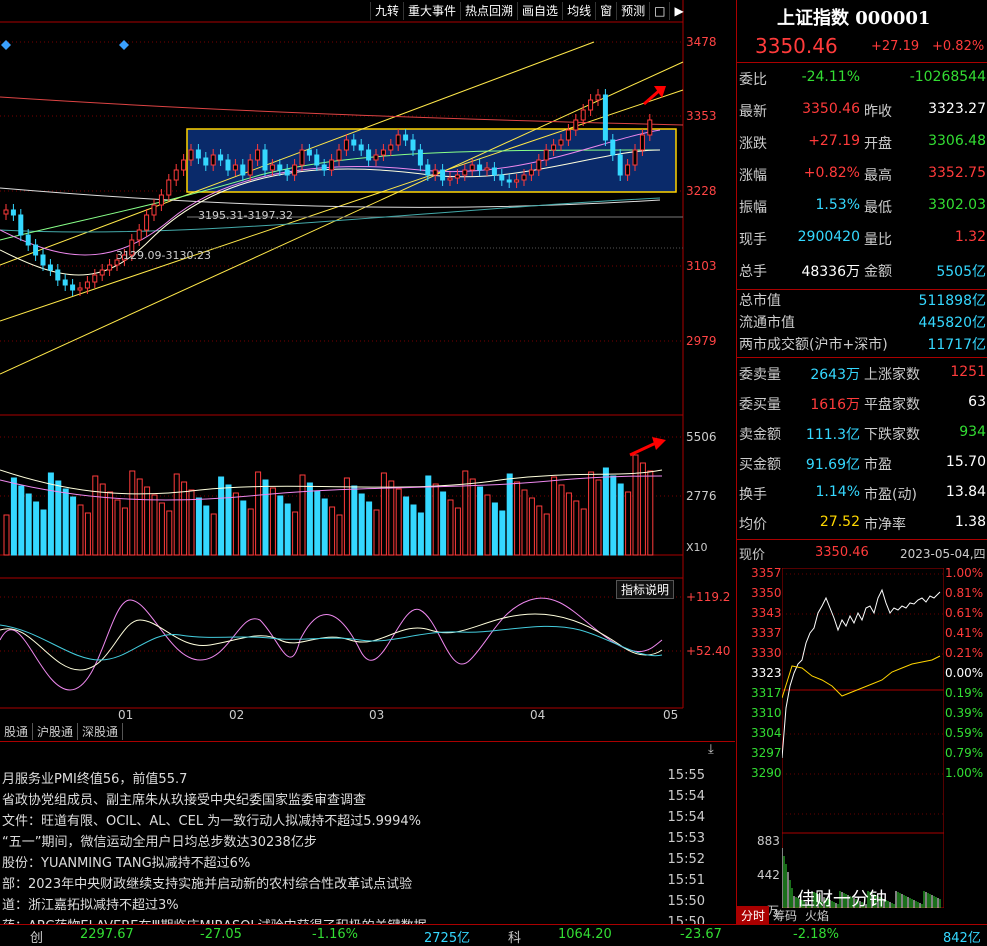 The height and width of the screenshot is (946, 987). Describe the element at coordinates (221, 934) in the screenshot. I see `ticker-cy-change: -27.05` at that location.